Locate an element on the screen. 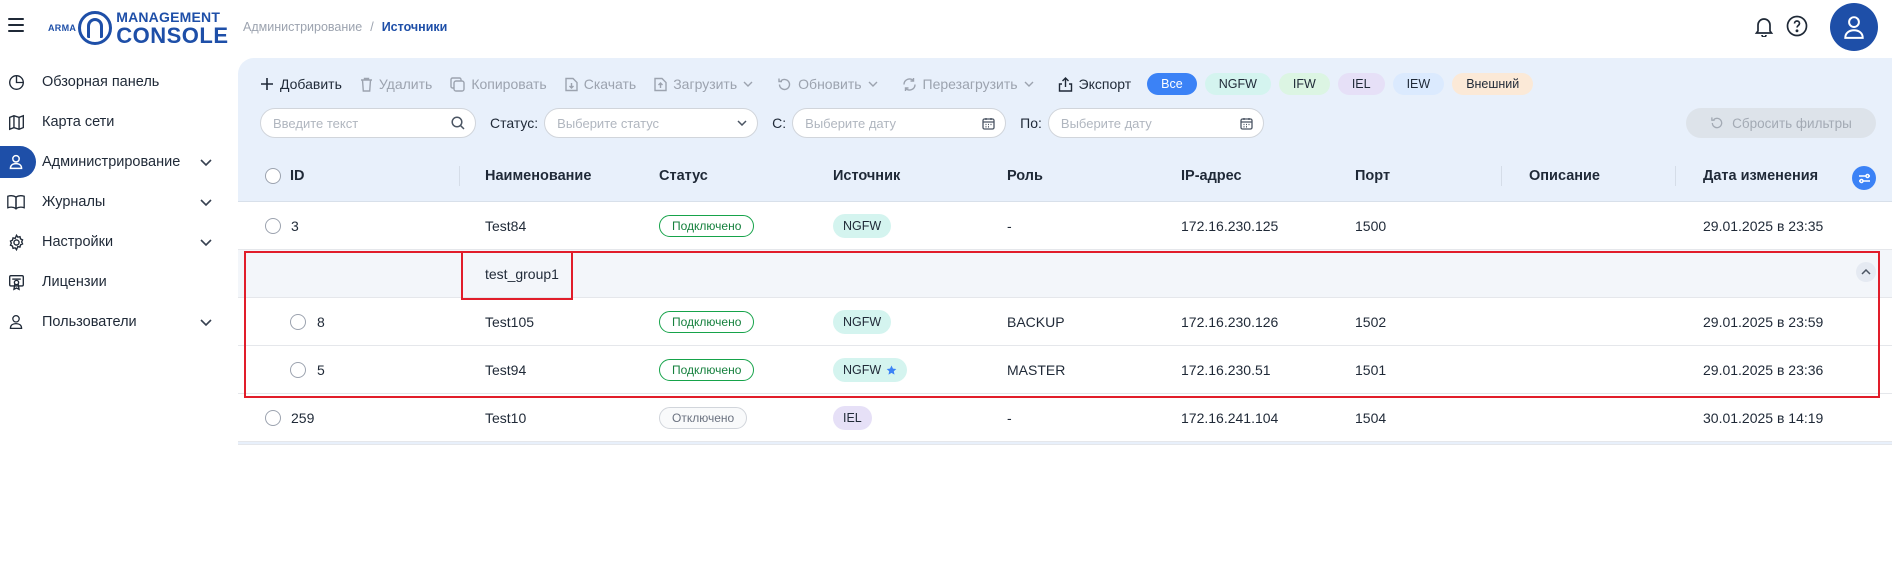 This screenshot has width=1892, height=575. chip-external: Внешний is located at coordinates (1493, 84).